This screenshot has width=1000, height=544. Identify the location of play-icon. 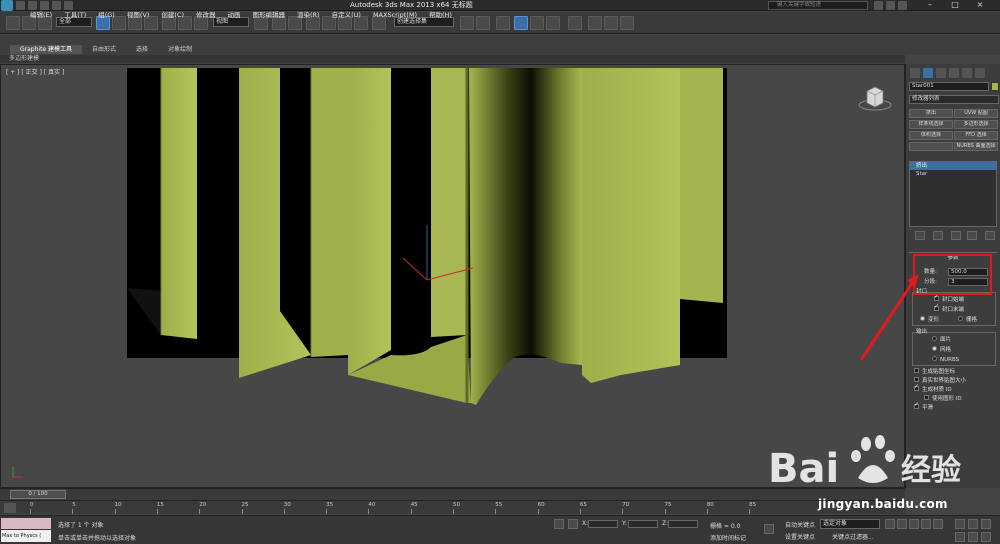
(914, 524).